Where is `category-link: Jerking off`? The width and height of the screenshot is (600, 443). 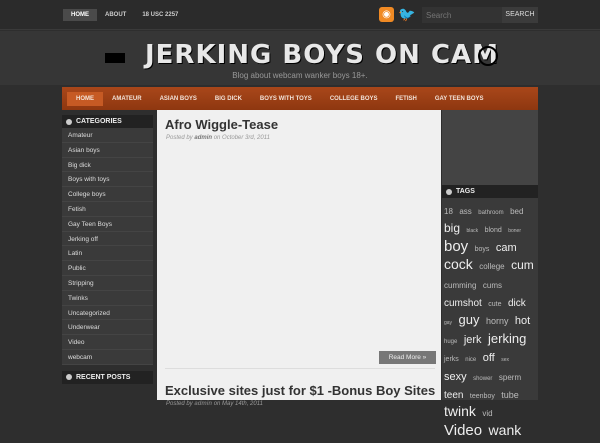
category-link: Jerking off is located at coordinates (107, 239).